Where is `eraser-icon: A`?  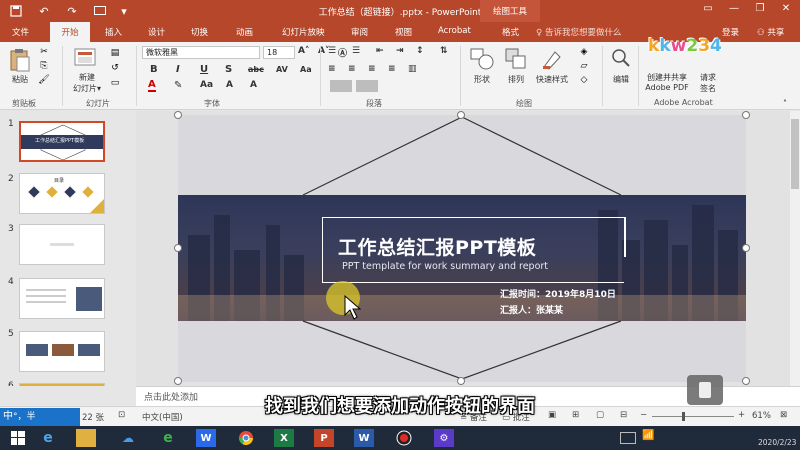
eraser-icon: A is located at coordinates (253, 85).